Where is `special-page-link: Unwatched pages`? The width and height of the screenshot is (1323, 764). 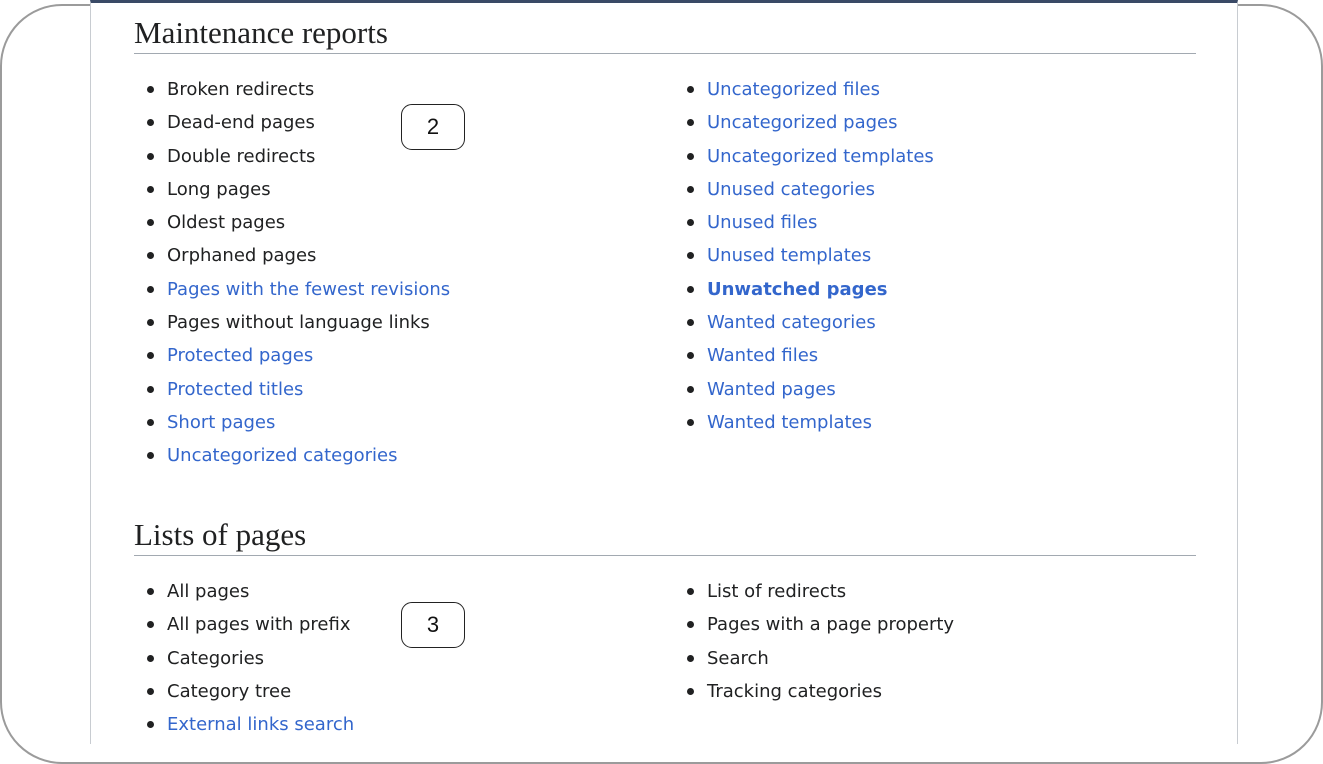
special-page-link: Unwatched pages is located at coordinates (797, 289).